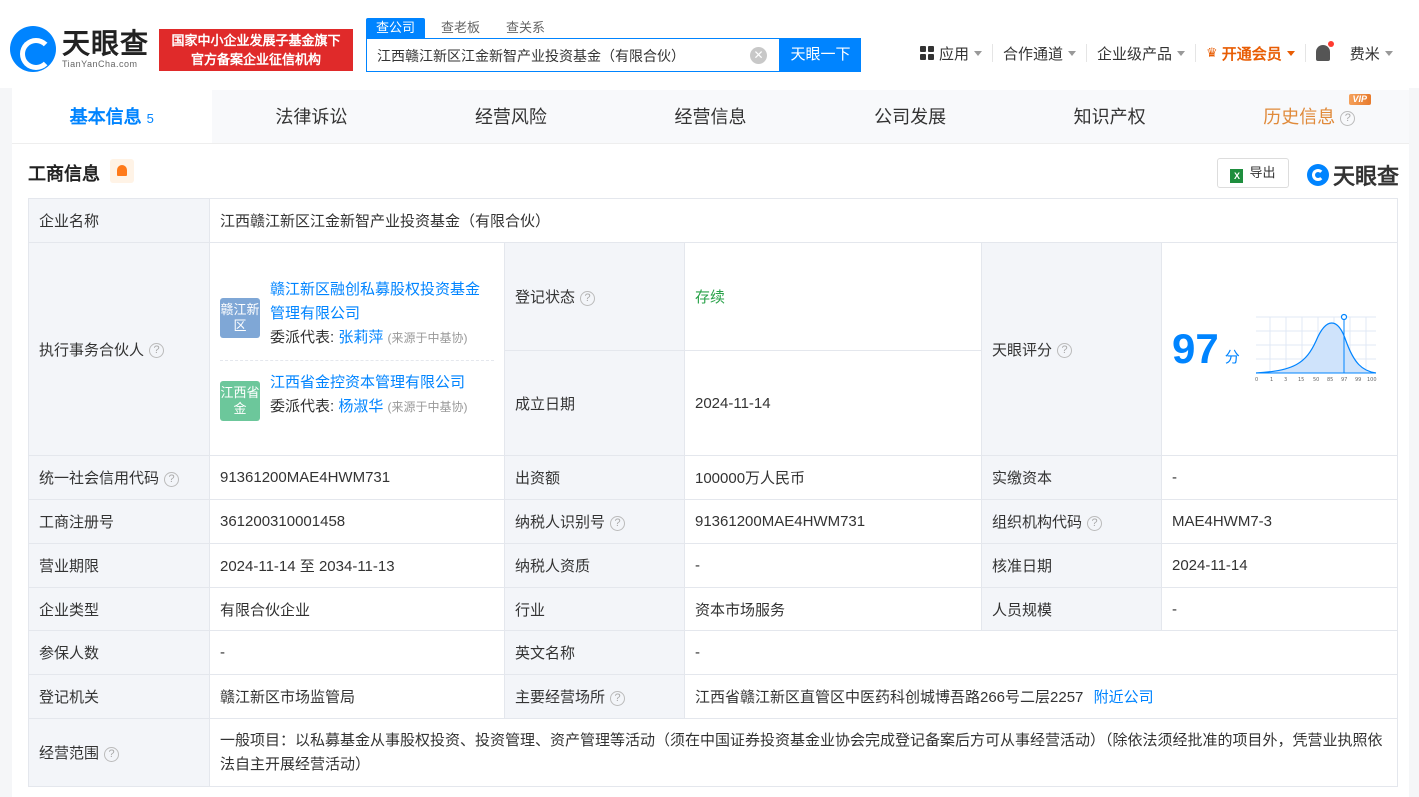 The height and width of the screenshot is (797, 1419). Describe the element at coordinates (369, 383) in the screenshot. I see `partner-name-link: 江西省金控资本管理有限公司` at that location.